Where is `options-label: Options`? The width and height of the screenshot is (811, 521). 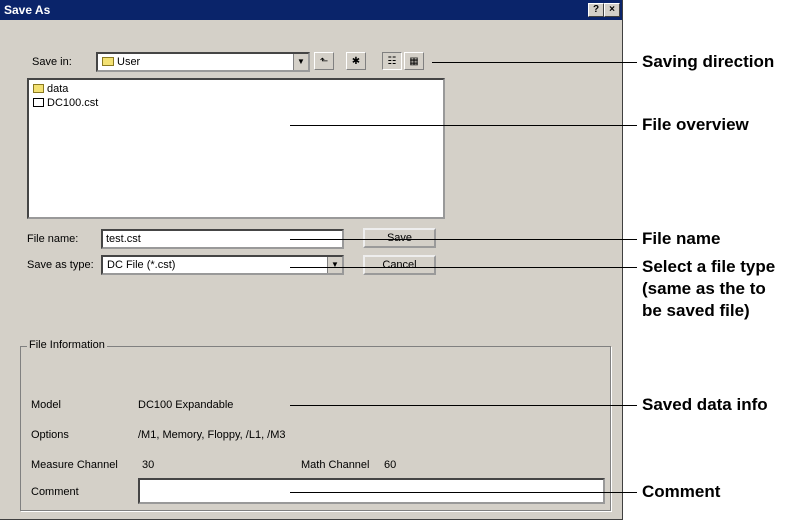 options-label: Options is located at coordinates (50, 435).